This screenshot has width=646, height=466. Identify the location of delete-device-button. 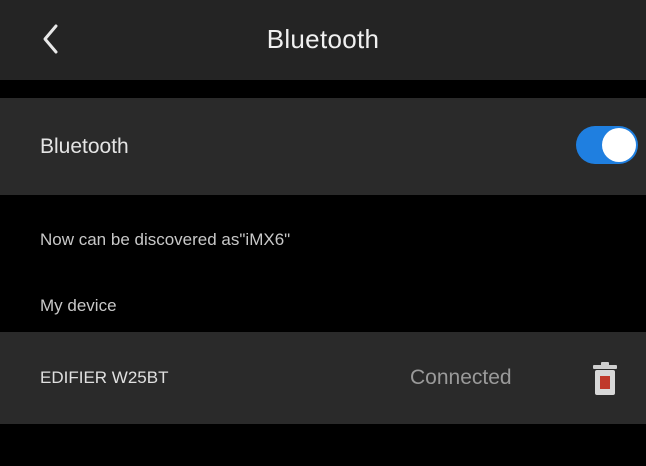
(605, 379).